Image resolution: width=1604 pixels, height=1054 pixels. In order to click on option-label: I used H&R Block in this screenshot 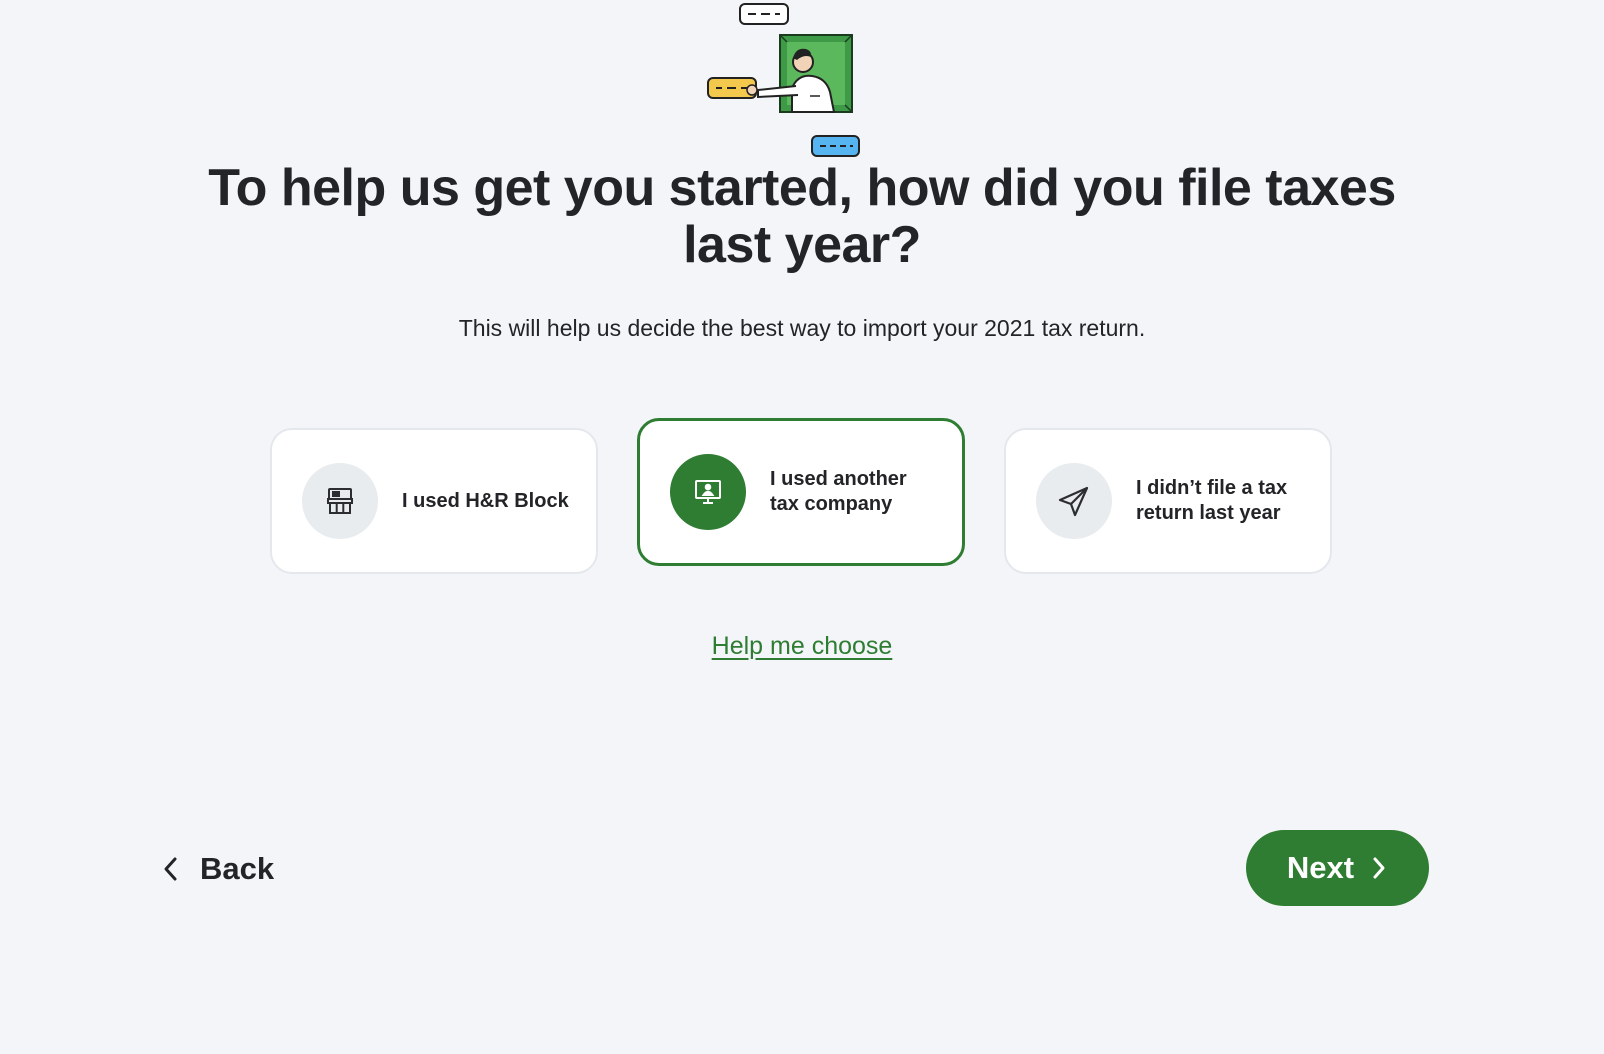, I will do `click(485, 500)`.